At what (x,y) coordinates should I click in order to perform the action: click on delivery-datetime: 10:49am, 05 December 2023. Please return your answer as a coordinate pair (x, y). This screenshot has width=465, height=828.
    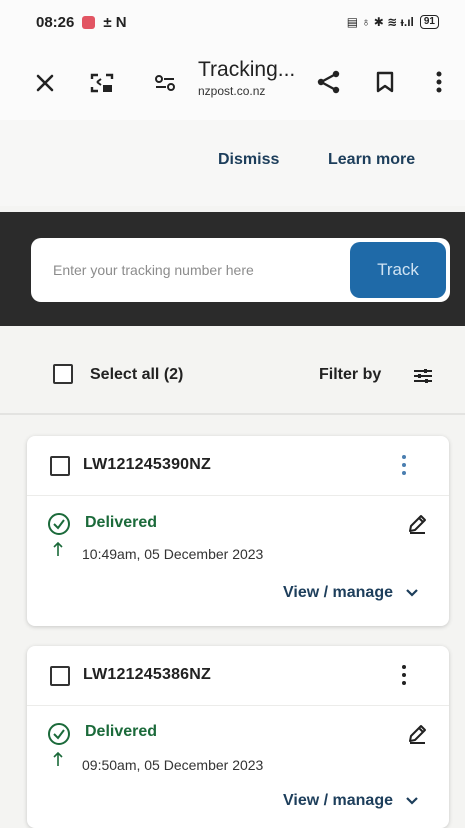
    Looking at the image, I should click on (173, 554).